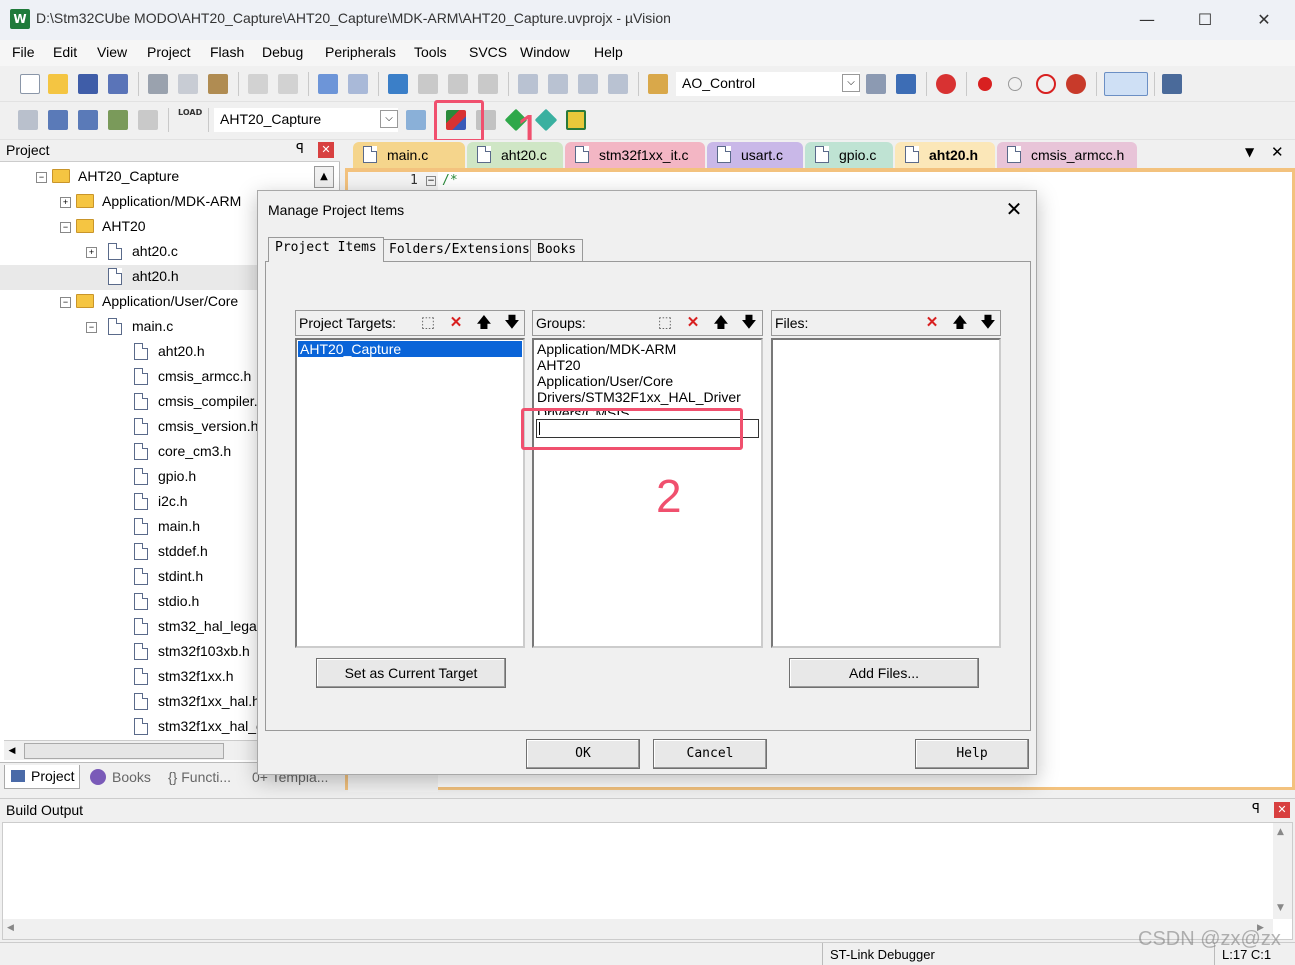  I want to click on build-output-area: ▲ ▼ ◀ ▶, so click(647, 881).